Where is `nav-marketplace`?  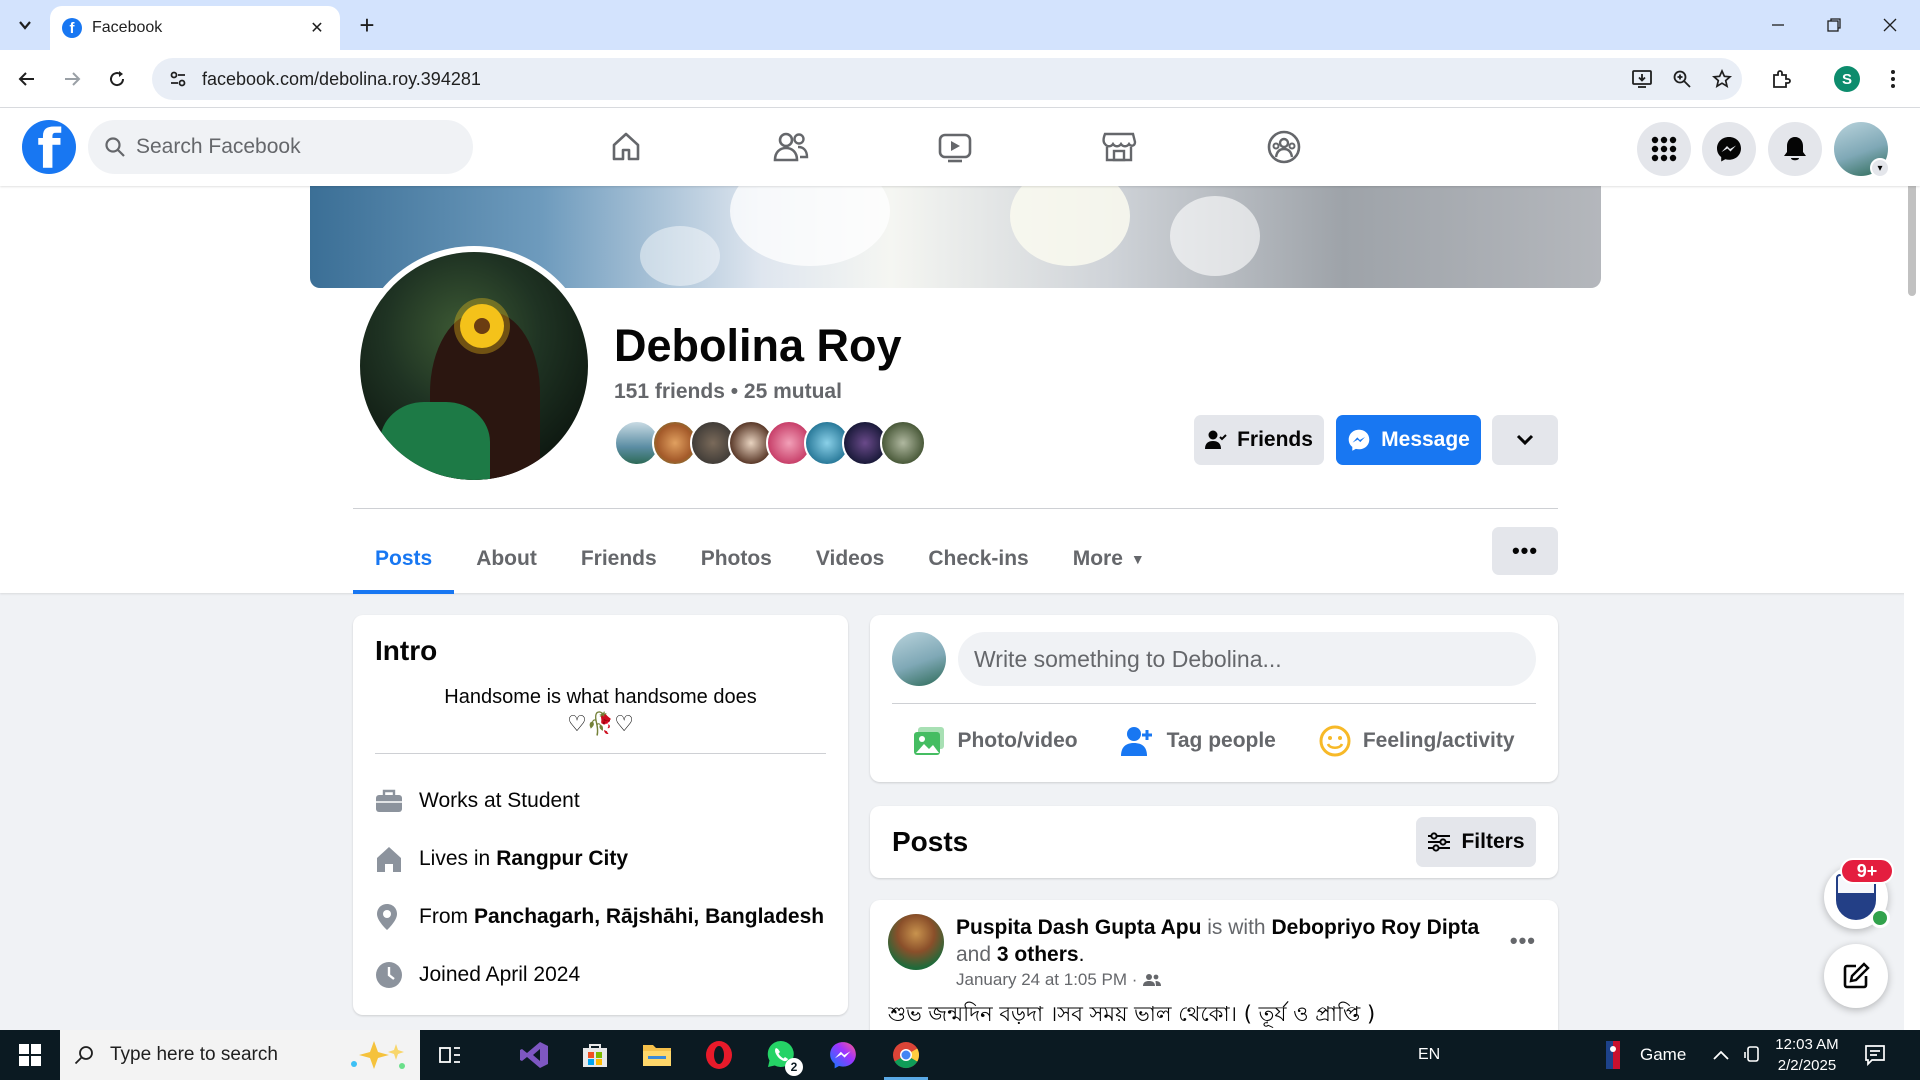
nav-marketplace is located at coordinates (1119, 147).